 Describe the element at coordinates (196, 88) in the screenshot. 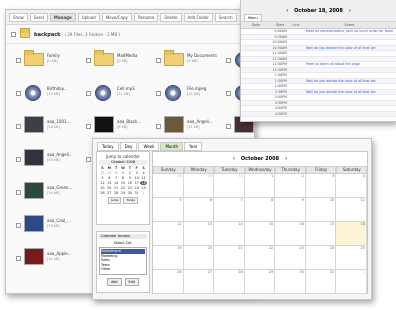

I see `file-name: File.mpeg` at that location.